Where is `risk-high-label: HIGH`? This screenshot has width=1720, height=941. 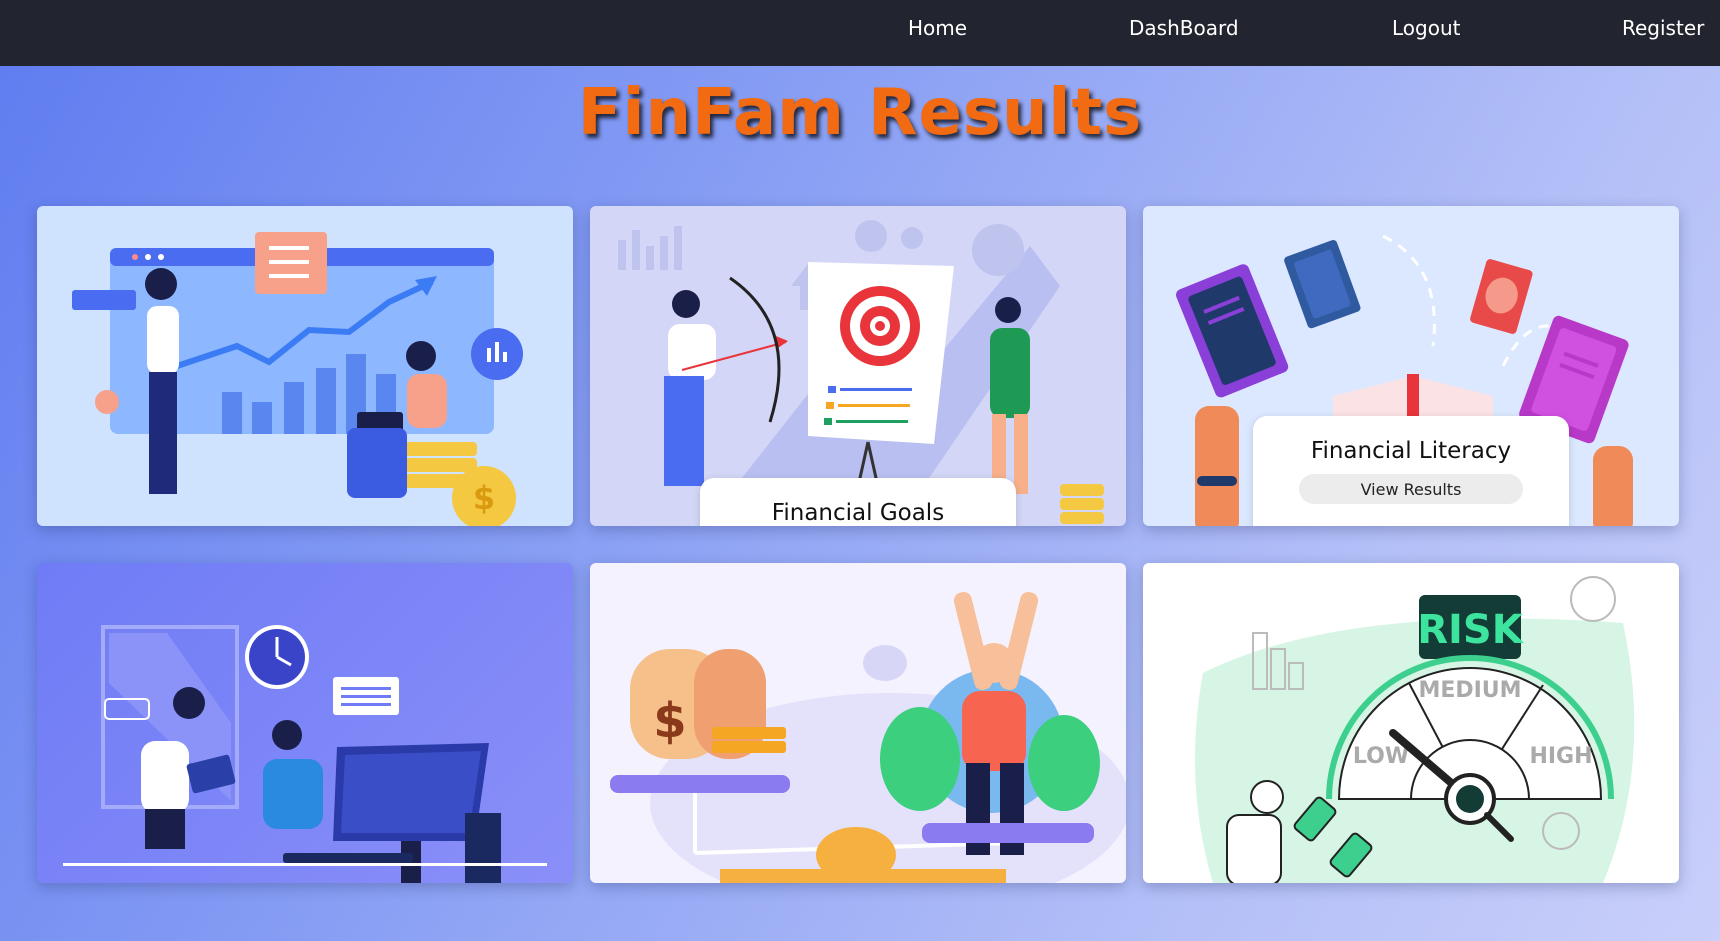 risk-high-label: HIGH is located at coordinates (1560, 756).